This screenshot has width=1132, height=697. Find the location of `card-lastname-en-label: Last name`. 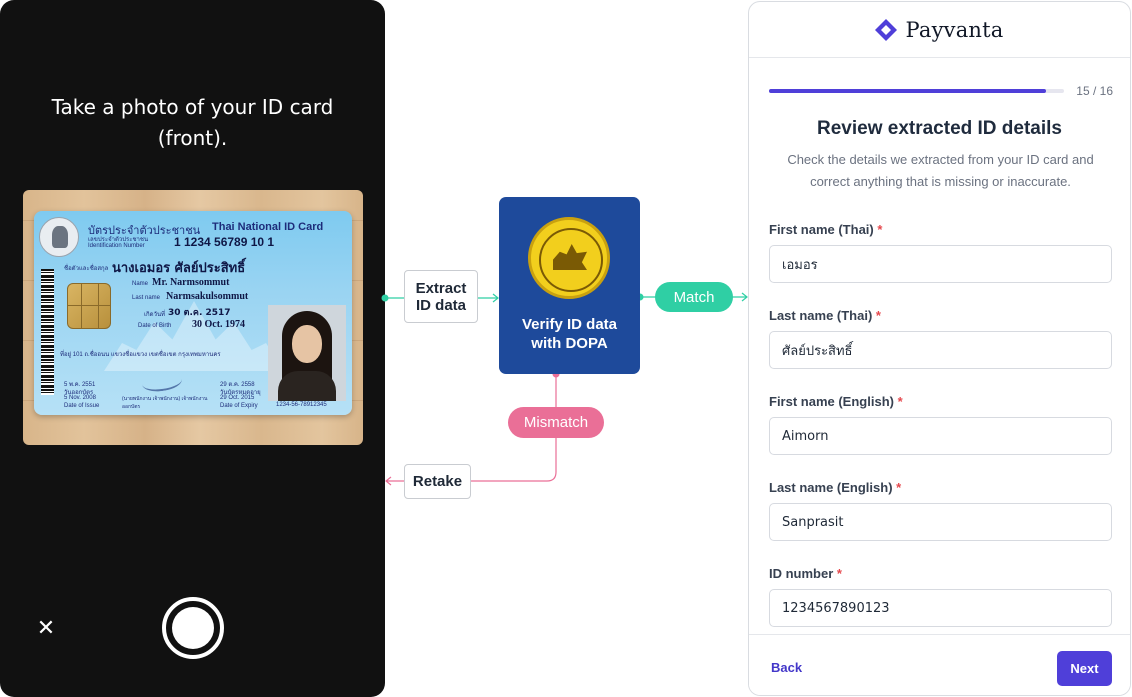

card-lastname-en-label: Last name is located at coordinates (146, 298).